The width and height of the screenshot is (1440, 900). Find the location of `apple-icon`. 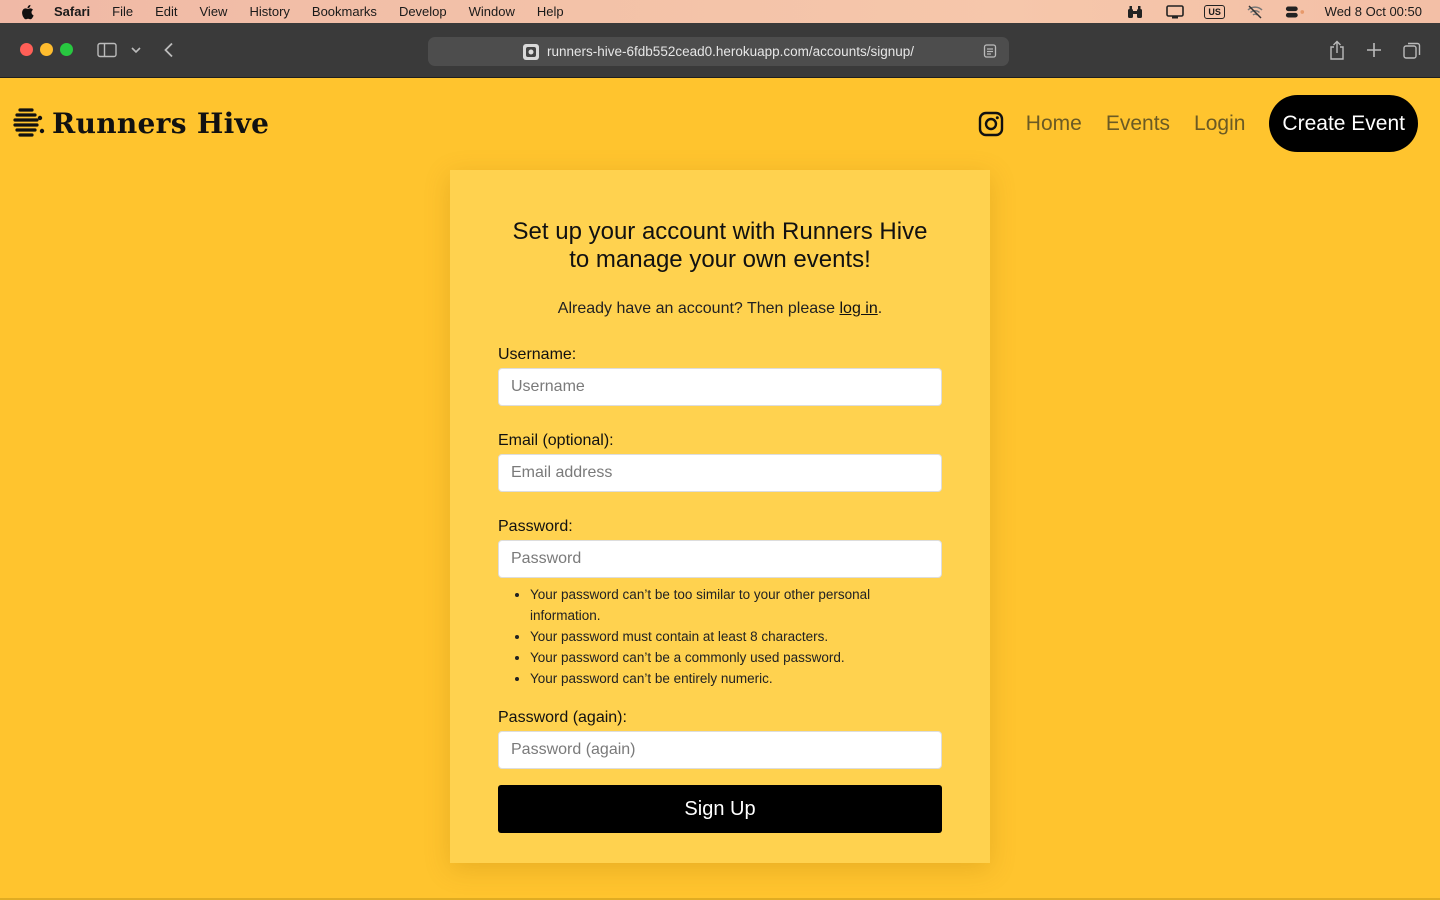

apple-icon is located at coordinates (27, 12).